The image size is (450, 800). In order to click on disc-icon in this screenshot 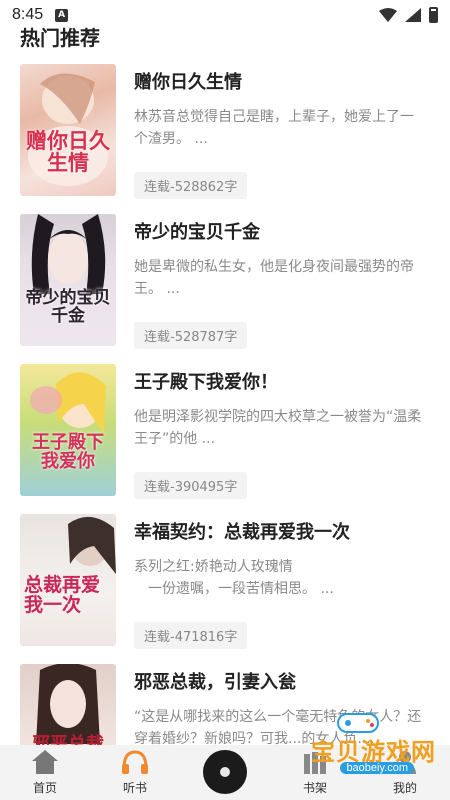, I will do `click(225, 771)`.